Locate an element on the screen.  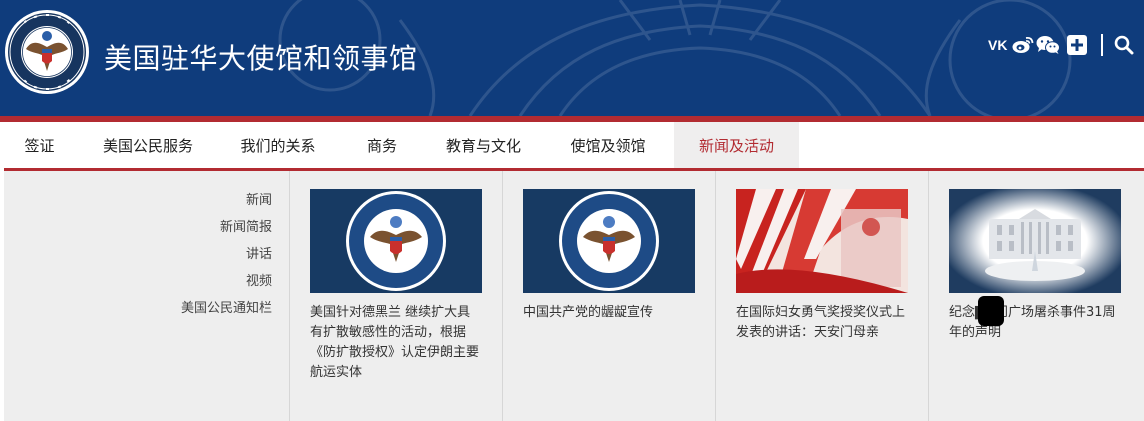
site-title: 美国驻华大使馆和领事馆 is located at coordinates (261, 57).